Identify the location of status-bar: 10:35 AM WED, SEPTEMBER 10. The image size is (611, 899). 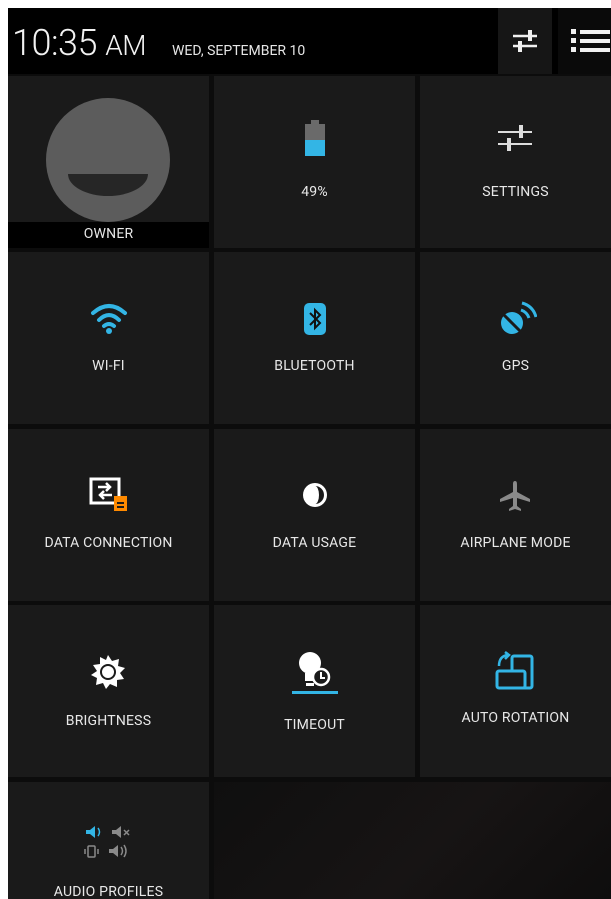
(309, 41).